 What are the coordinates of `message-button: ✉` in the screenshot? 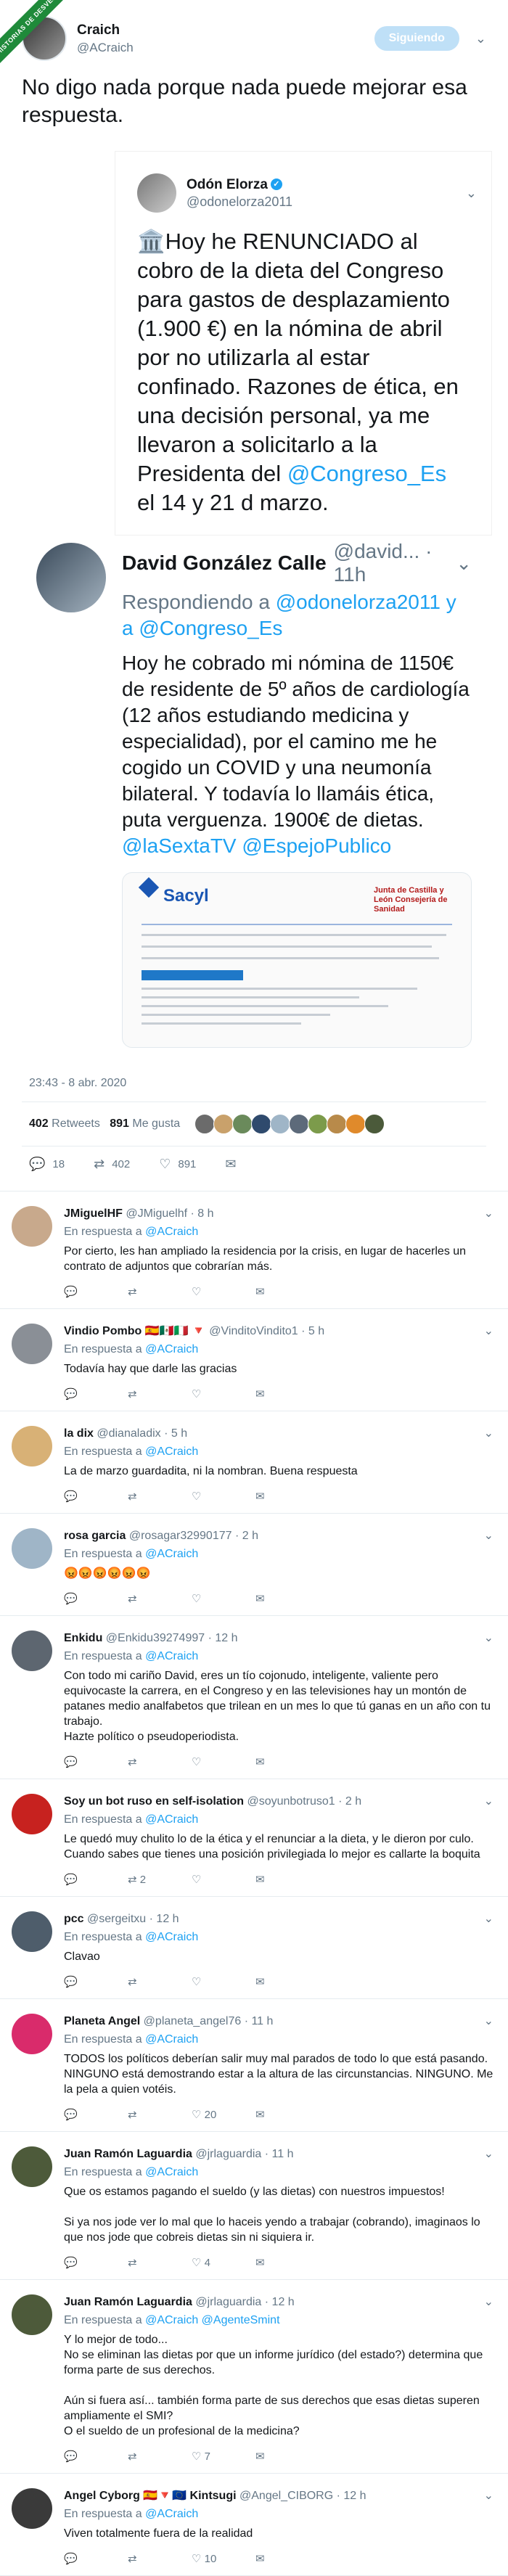 It's located at (234, 1164).